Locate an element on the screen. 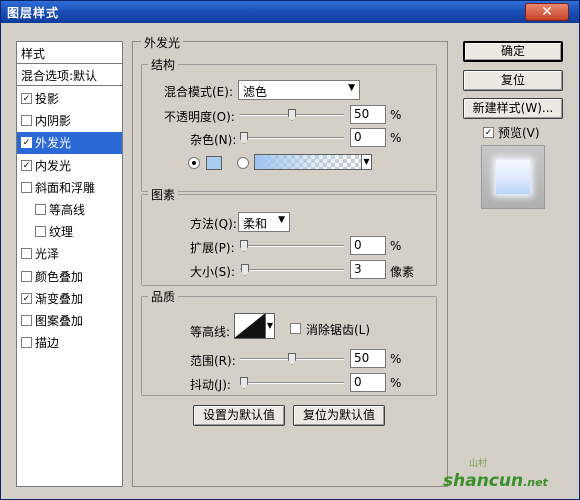  spread-unit: % is located at coordinates (396, 246).